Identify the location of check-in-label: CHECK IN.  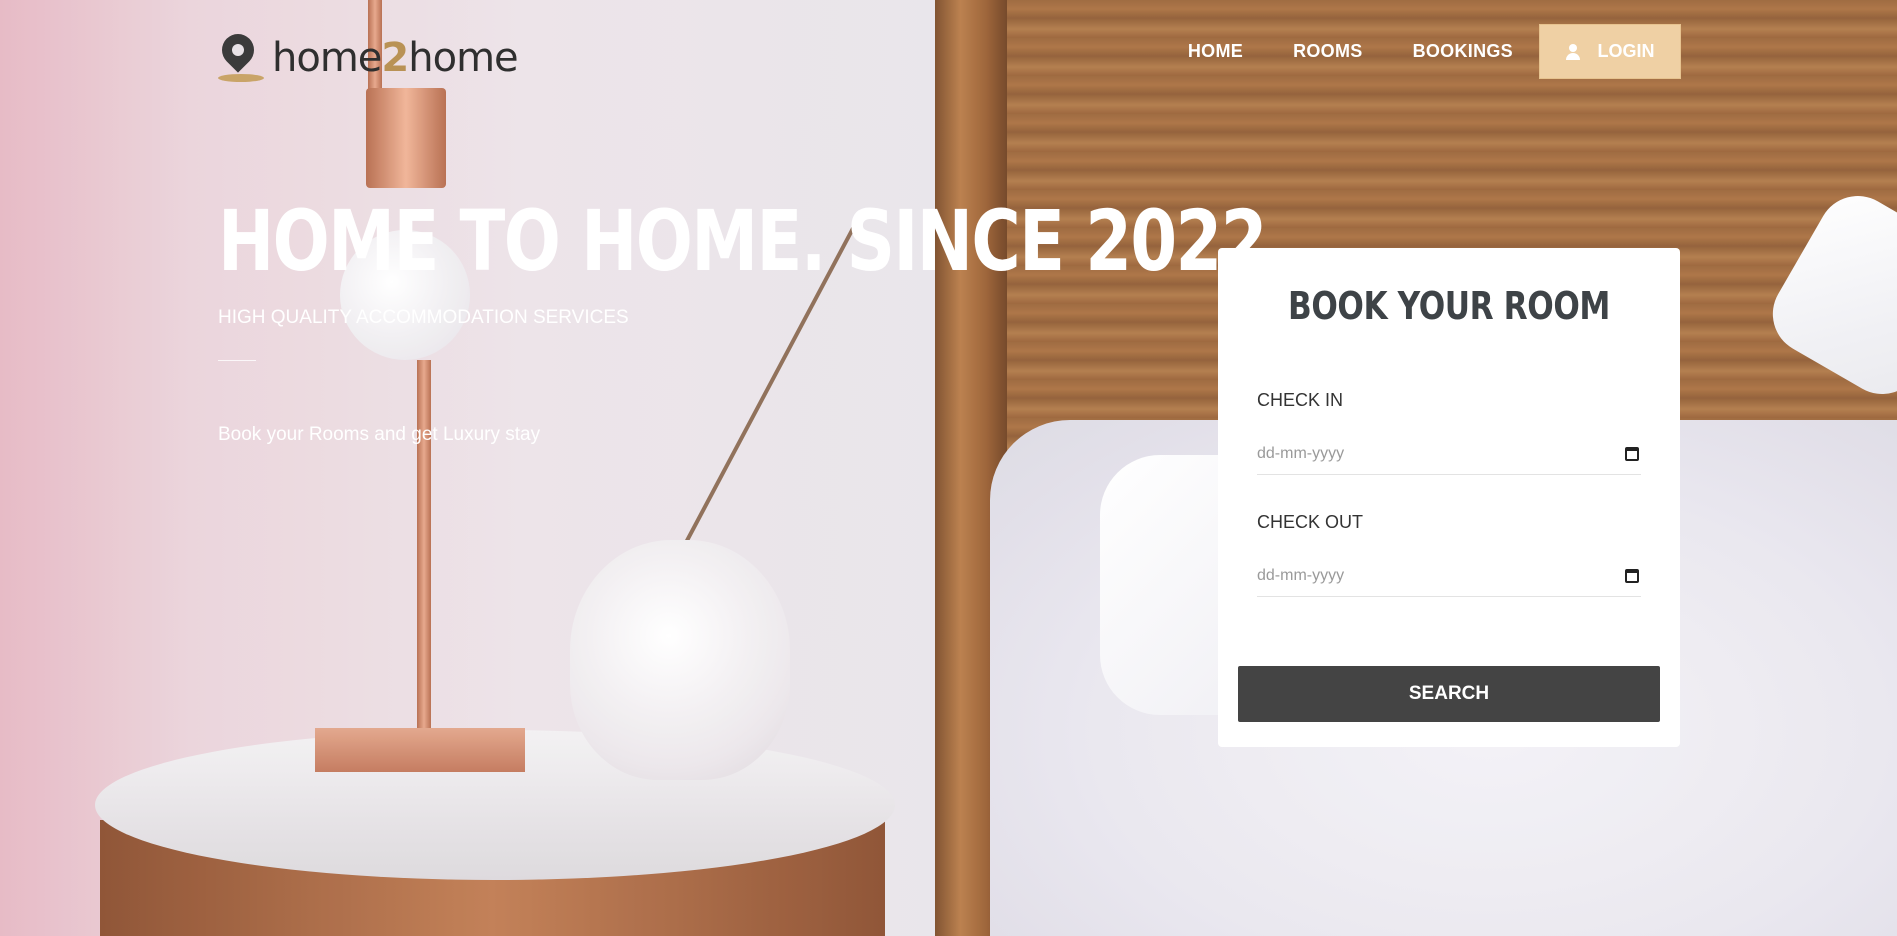
(1300, 400).